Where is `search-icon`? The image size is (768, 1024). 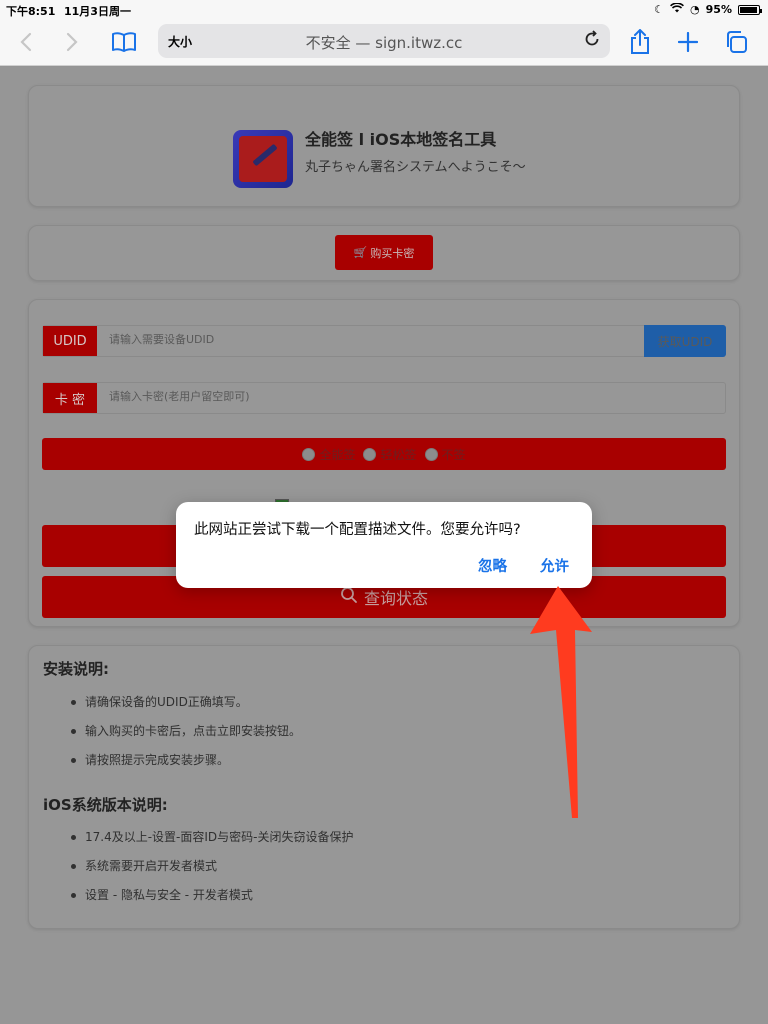 search-icon is located at coordinates (349, 597).